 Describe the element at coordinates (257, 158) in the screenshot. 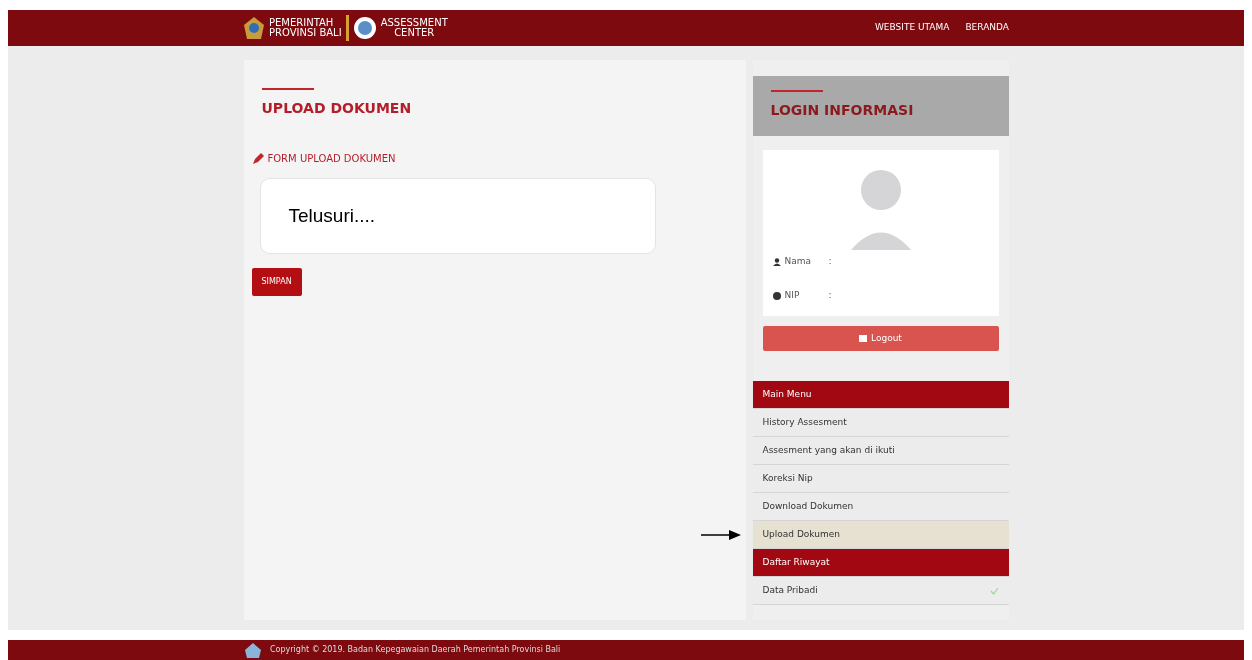

I see `pencil-icon` at that location.